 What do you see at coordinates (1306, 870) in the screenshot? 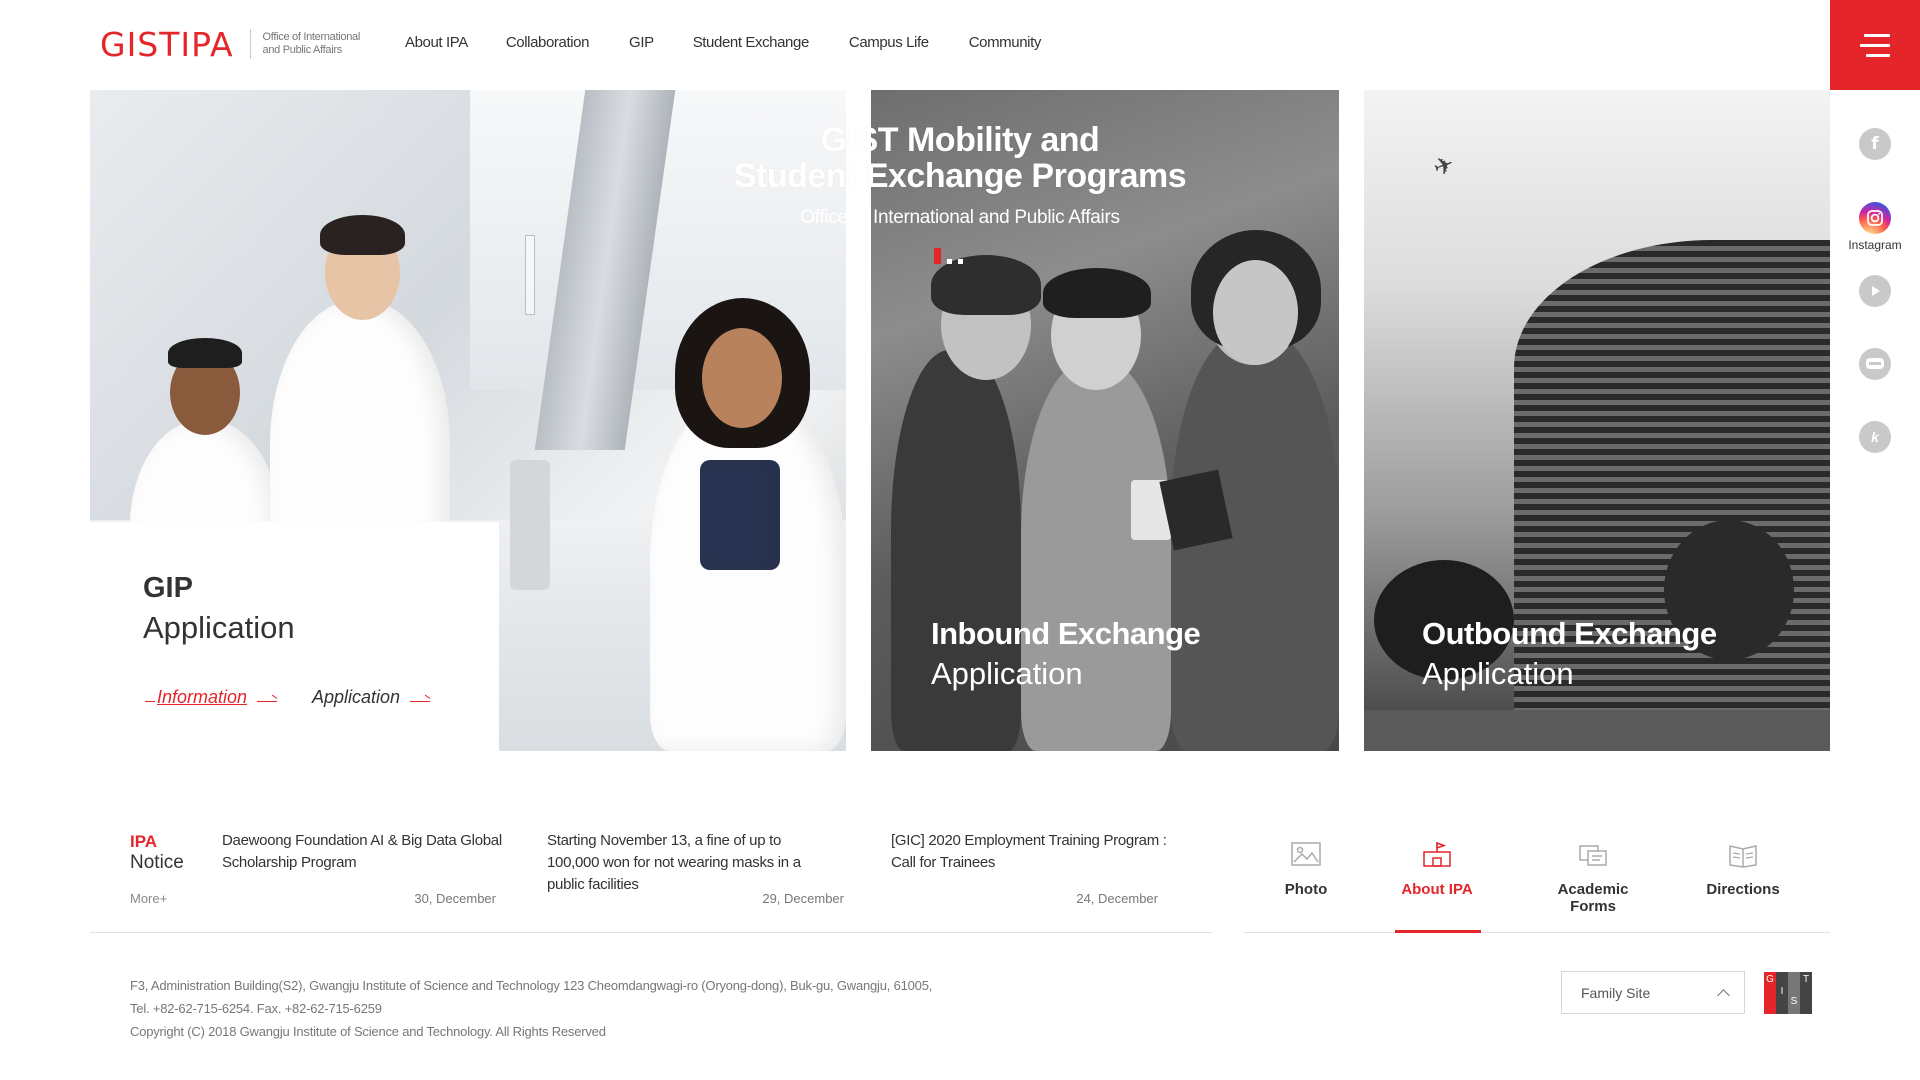
I see `quicklink-photo: Photo` at bounding box center [1306, 870].